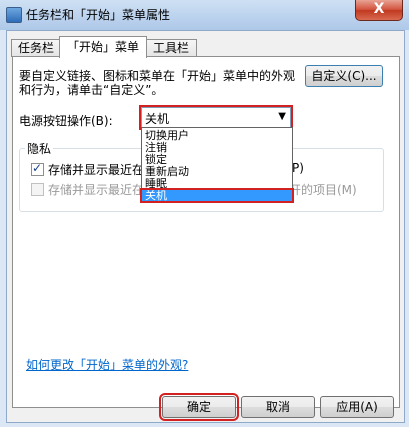  What do you see at coordinates (217, 147) in the screenshot?
I see `option-log-off: 注销` at bounding box center [217, 147].